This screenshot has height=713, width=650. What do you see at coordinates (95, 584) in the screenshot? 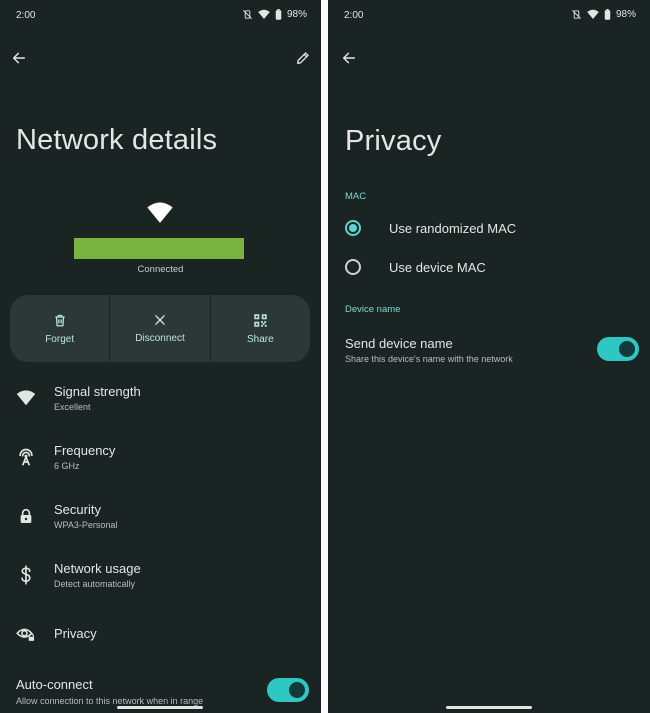
I see `network-usage-value: Detect automatically` at bounding box center [95, 584].